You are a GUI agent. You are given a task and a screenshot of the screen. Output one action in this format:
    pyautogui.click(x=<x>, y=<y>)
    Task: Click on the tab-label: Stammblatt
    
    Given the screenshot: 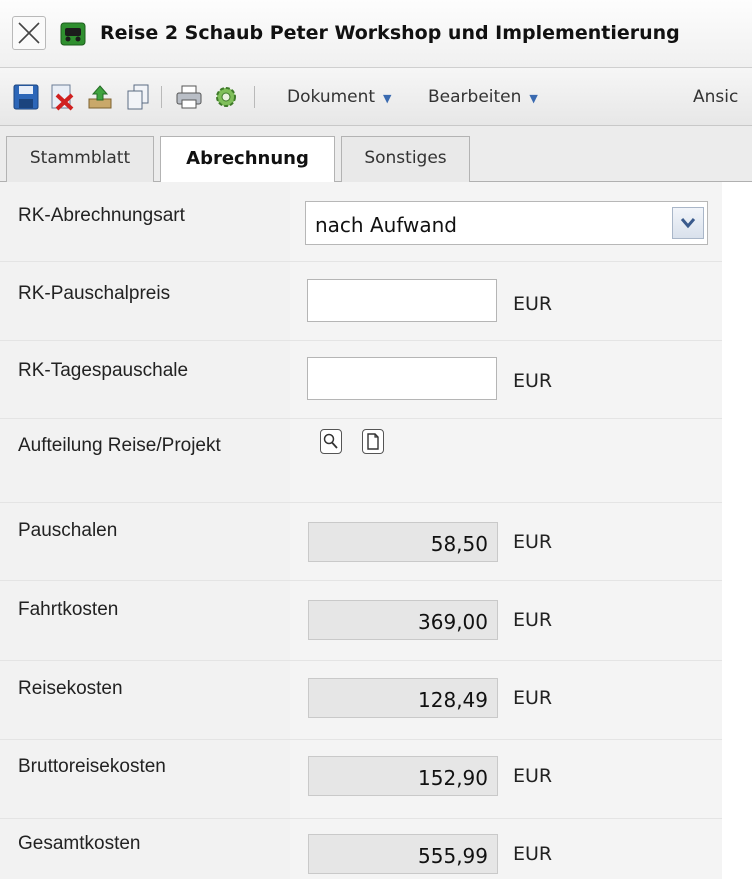 What is the action you would take?
    pyautogui.click(x=80, y=158)
    